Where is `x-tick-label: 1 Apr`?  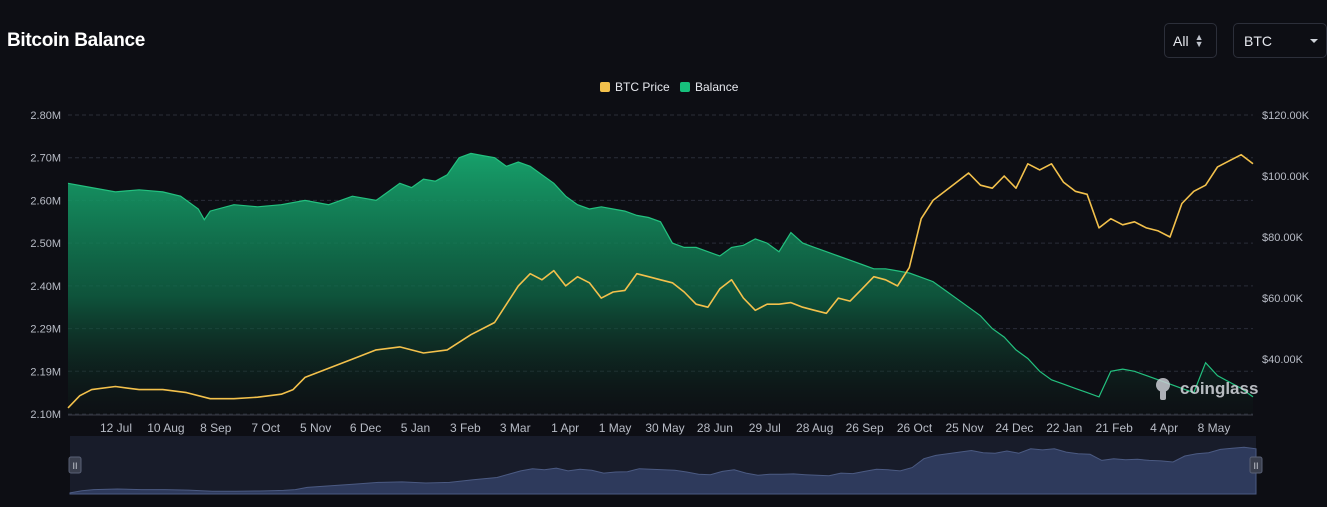
x-tick-label: 1 Apr is located at coordinates (565, 428).